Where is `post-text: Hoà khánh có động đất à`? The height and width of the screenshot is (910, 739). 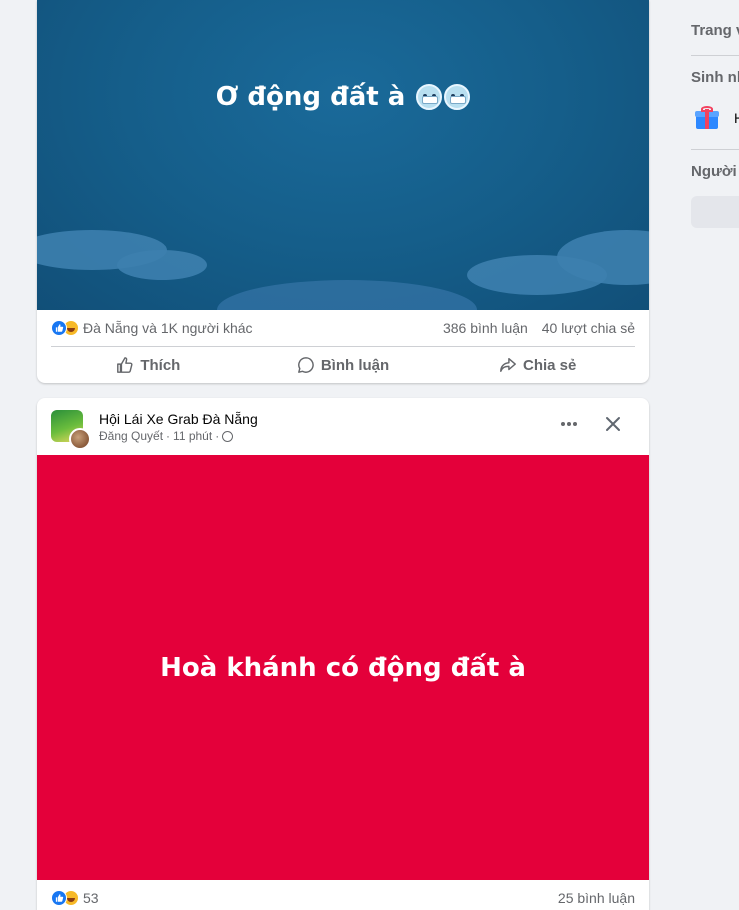
post-text: Hoà khánh có động đất à is located at coordinates (343, 667).